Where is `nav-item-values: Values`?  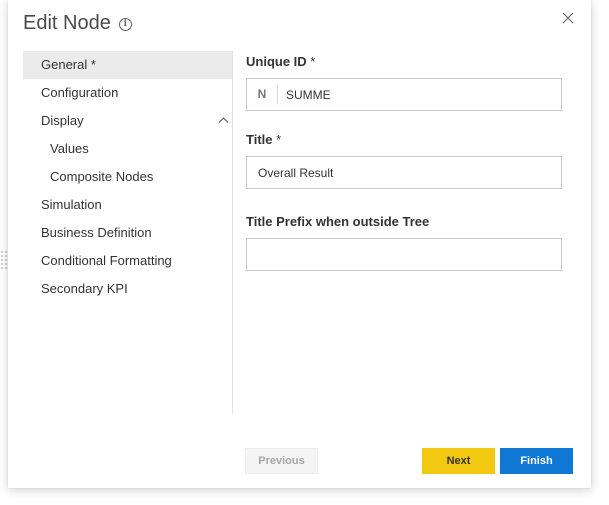
nav-item-values: Values is located at coordinates (128, 149).